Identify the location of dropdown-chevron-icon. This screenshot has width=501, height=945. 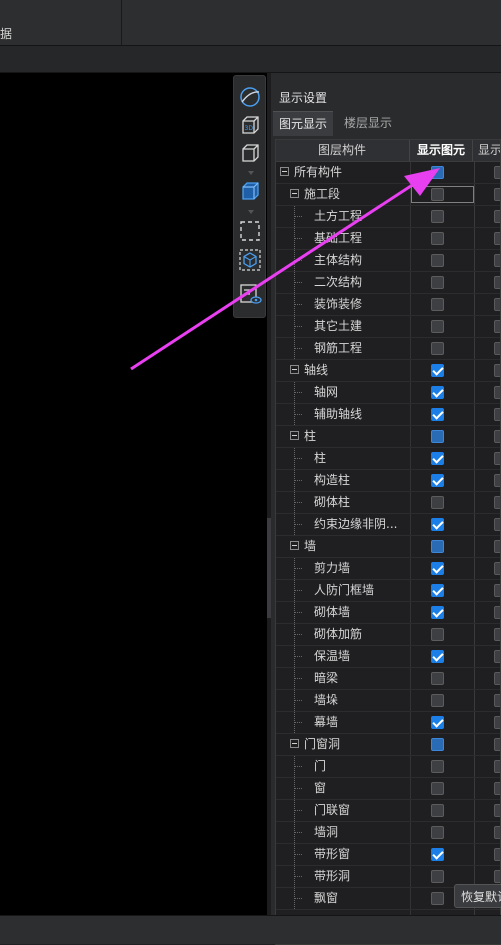
(251, 173).